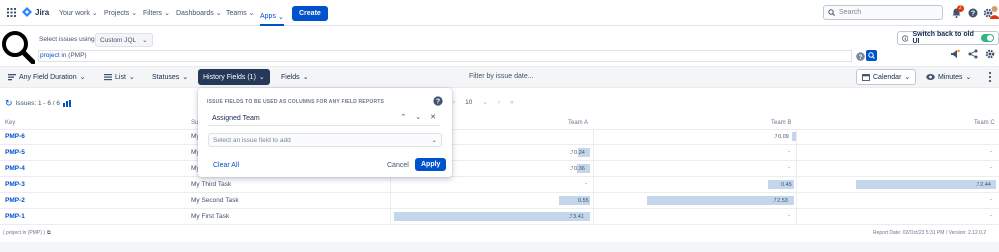 The height and width of the screenshot is (252, 999). Describe the element at coordinates (578, 123) in the screenshot. I see `header-team-a: Team A` at that location.